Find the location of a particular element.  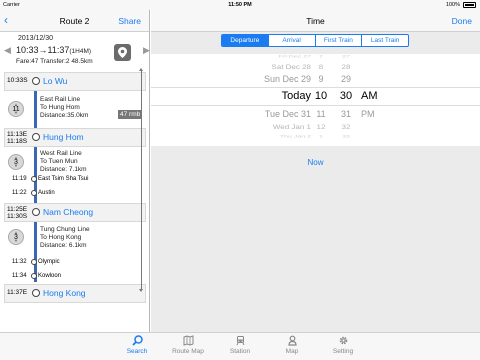

station-row: 11:25E 11:30S Nam Cheong is located at coordinates (75, 212).